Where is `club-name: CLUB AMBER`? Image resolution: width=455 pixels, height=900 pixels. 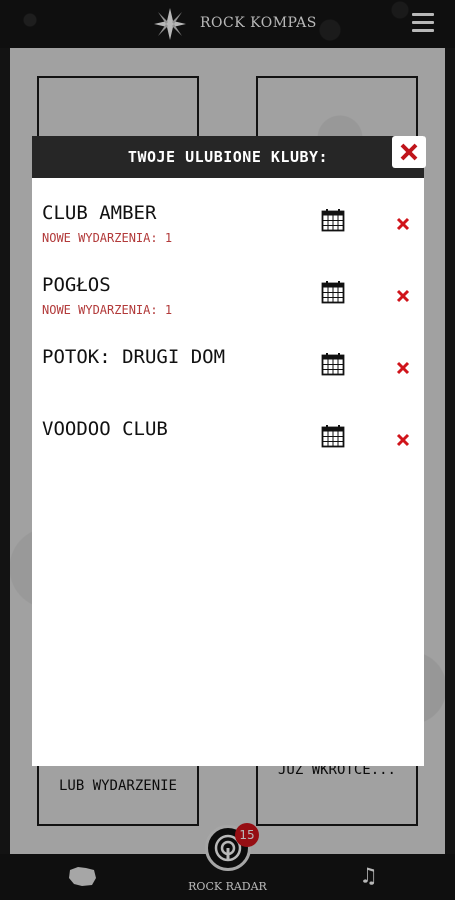
club-name: CLUB AMBER is located at coordinates (99, 213).